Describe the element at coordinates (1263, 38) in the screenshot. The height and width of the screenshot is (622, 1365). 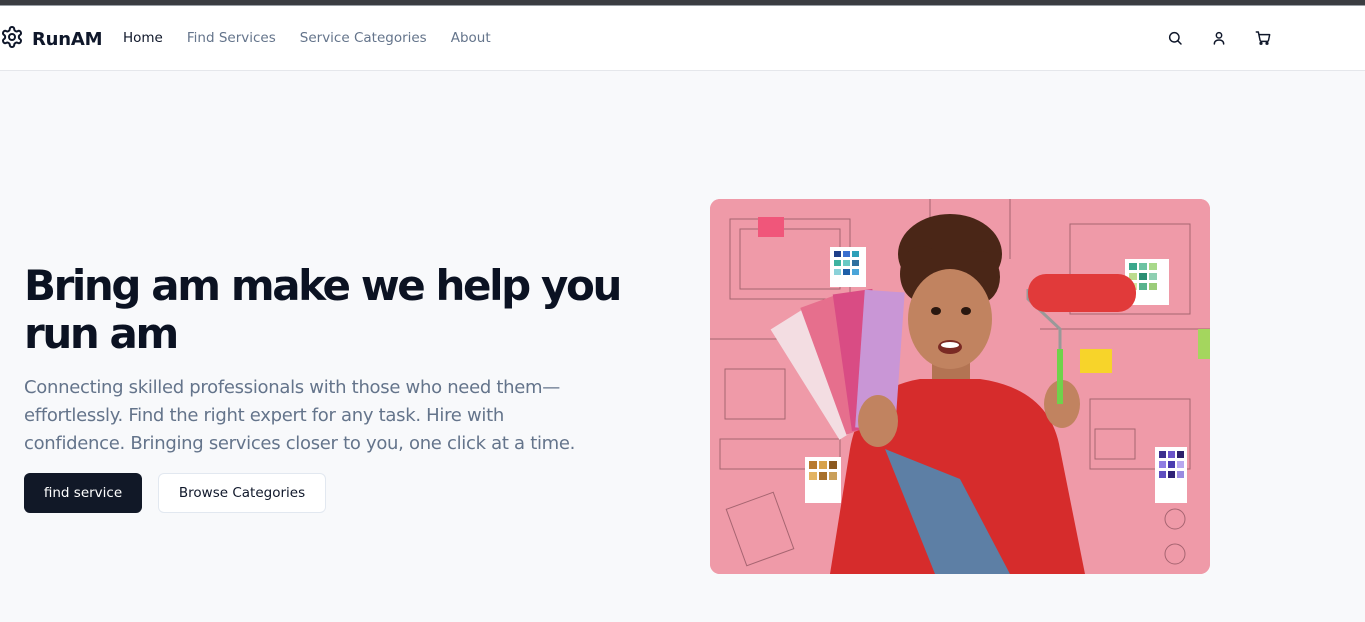
I see `cart-icon` at that location.